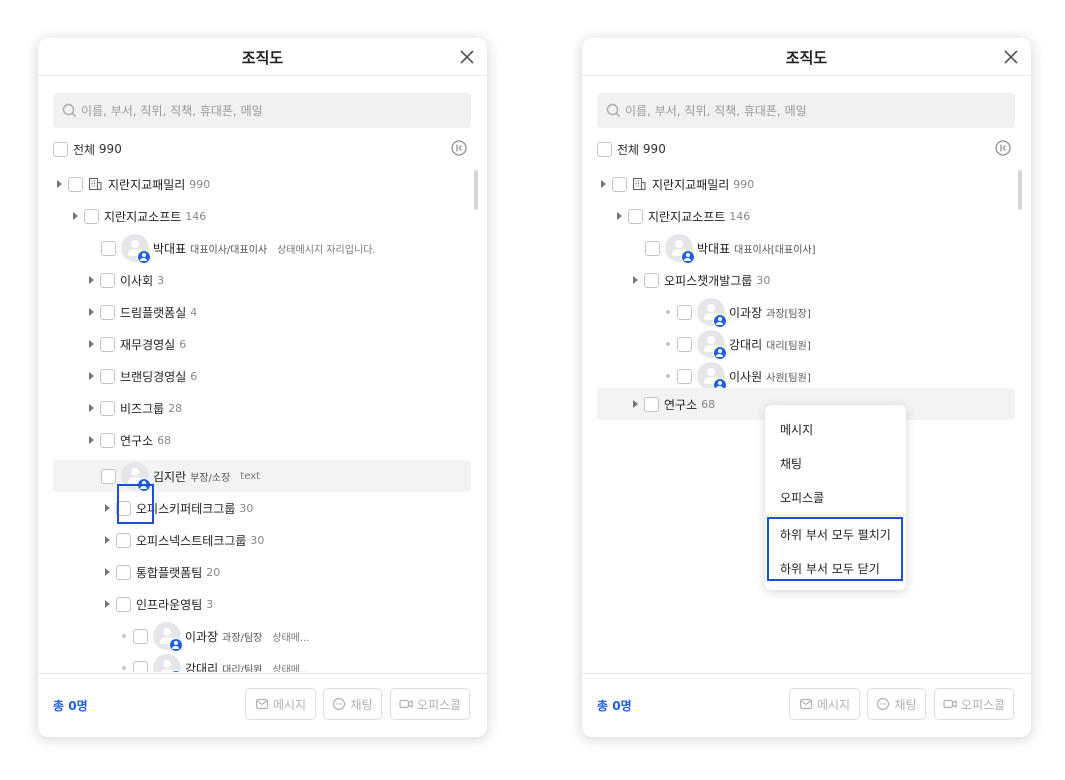  Describe the element at coordinates (262, 604) in the screenshot. I see `tree-node-dept: 인프라운영팀 3` at that location.